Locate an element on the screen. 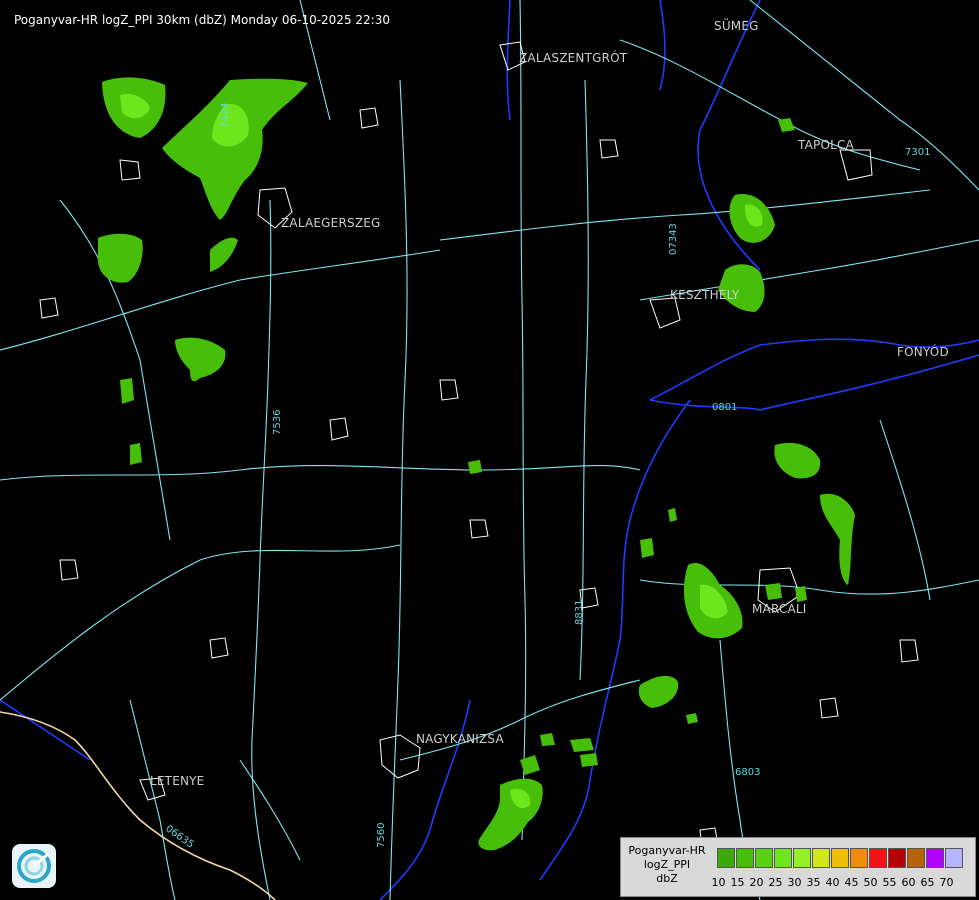 Image resolution: width=979 pixels, height=900 pixels. legend-level-label: 50 is located at coordinates (870, 882).